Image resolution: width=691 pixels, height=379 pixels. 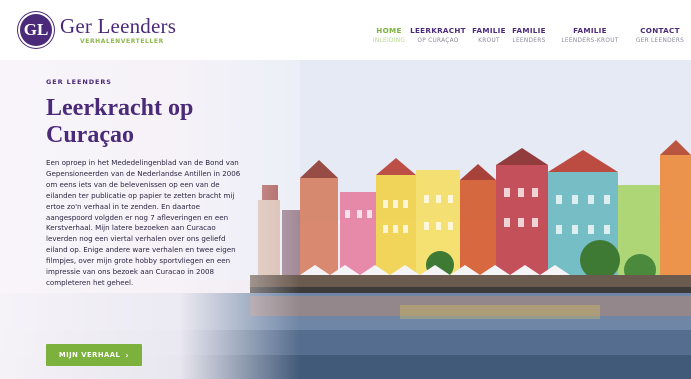 I want to click on logo-badge: GL, so click(x=36, y=30).